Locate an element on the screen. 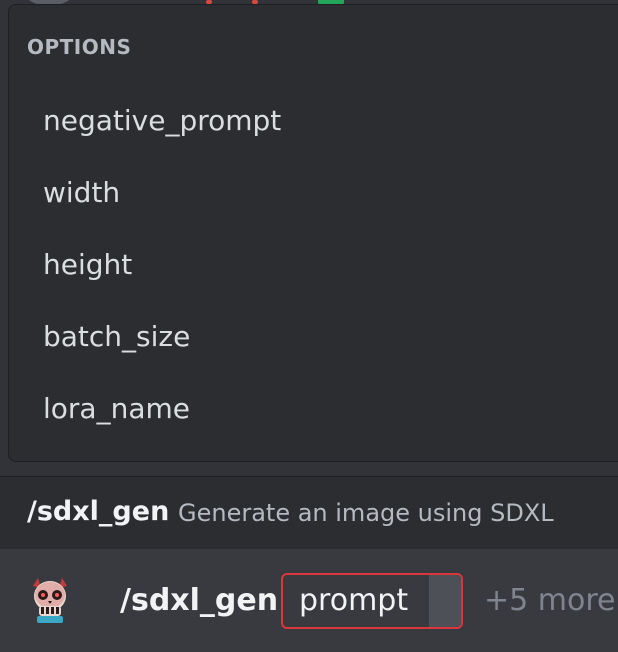 The height and width of the screenshot is (652, 618). option-item-batch-size: batch_size is located at coordinates (323, 337).